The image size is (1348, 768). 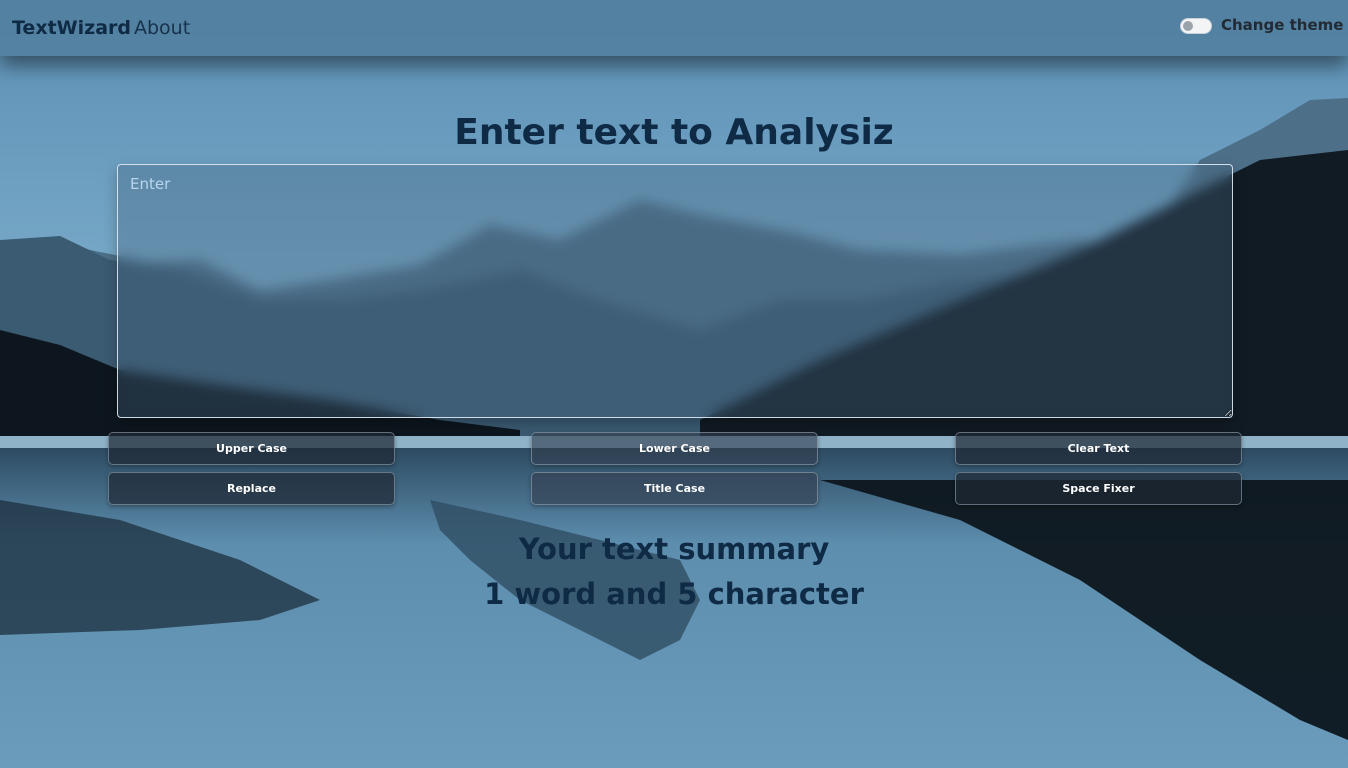 I want to click on lower-case-button: Lower Case, so click(x=674, y=448).